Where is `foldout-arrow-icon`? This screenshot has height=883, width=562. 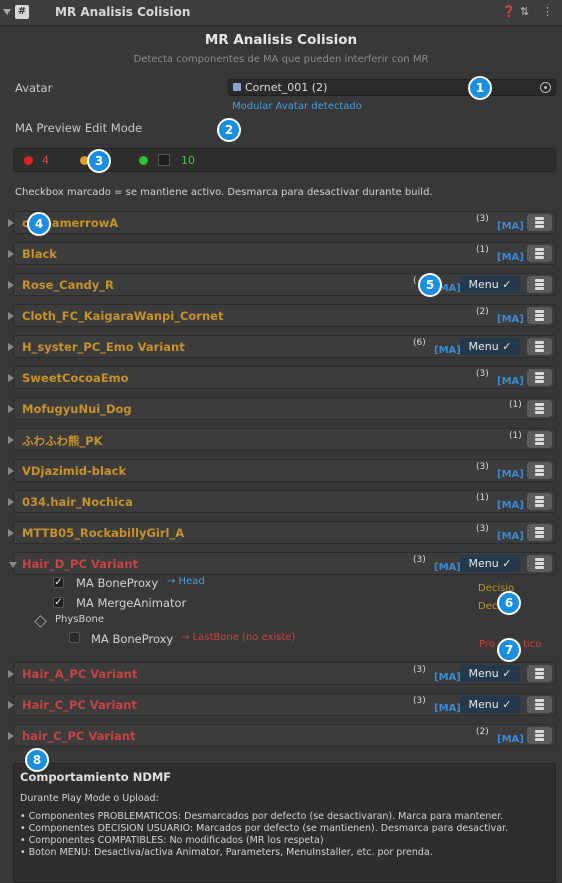
foldout-arrow-icon is located at coordinates (7, 12).